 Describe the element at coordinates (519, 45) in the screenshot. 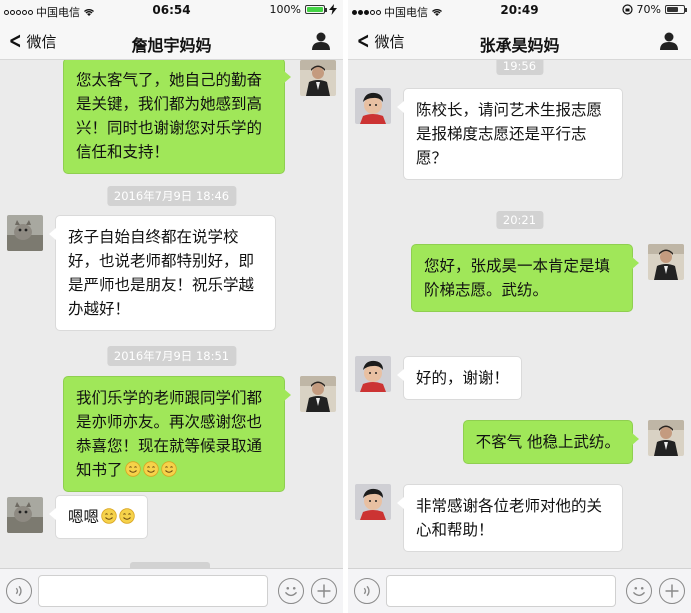

I see `chat-title: 张承昊妈妈` at that location.